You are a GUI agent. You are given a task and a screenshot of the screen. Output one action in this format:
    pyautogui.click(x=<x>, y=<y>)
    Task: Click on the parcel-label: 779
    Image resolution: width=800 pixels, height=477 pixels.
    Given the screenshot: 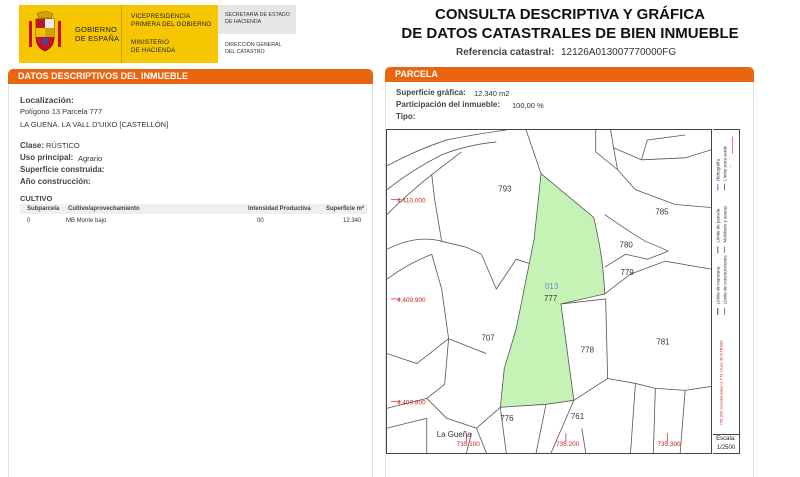 What is the action you would take?
    pyautogui.click(x=628, y=272)
    